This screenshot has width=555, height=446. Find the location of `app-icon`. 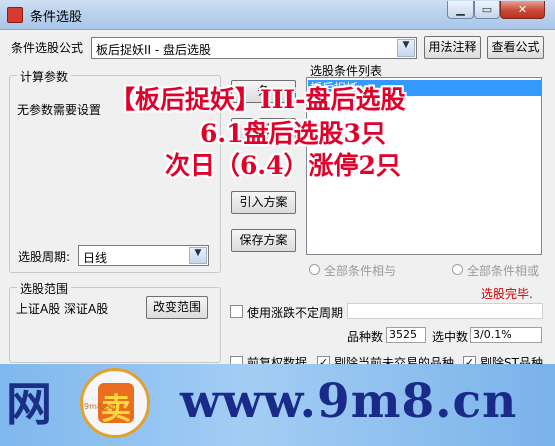

app-icon is located at coordinates (15, 15).